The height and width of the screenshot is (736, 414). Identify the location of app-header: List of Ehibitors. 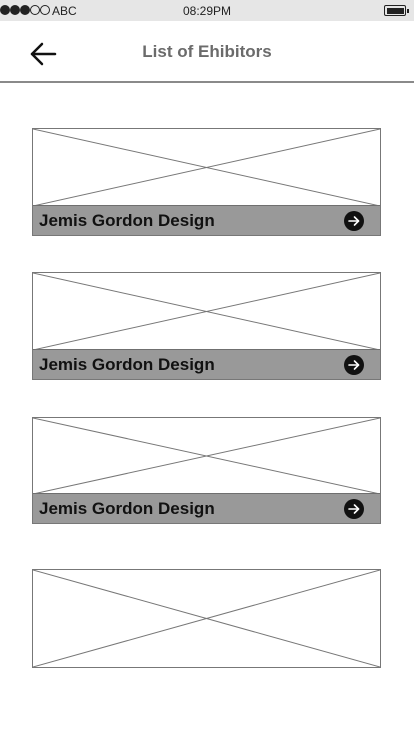
(207, 52).